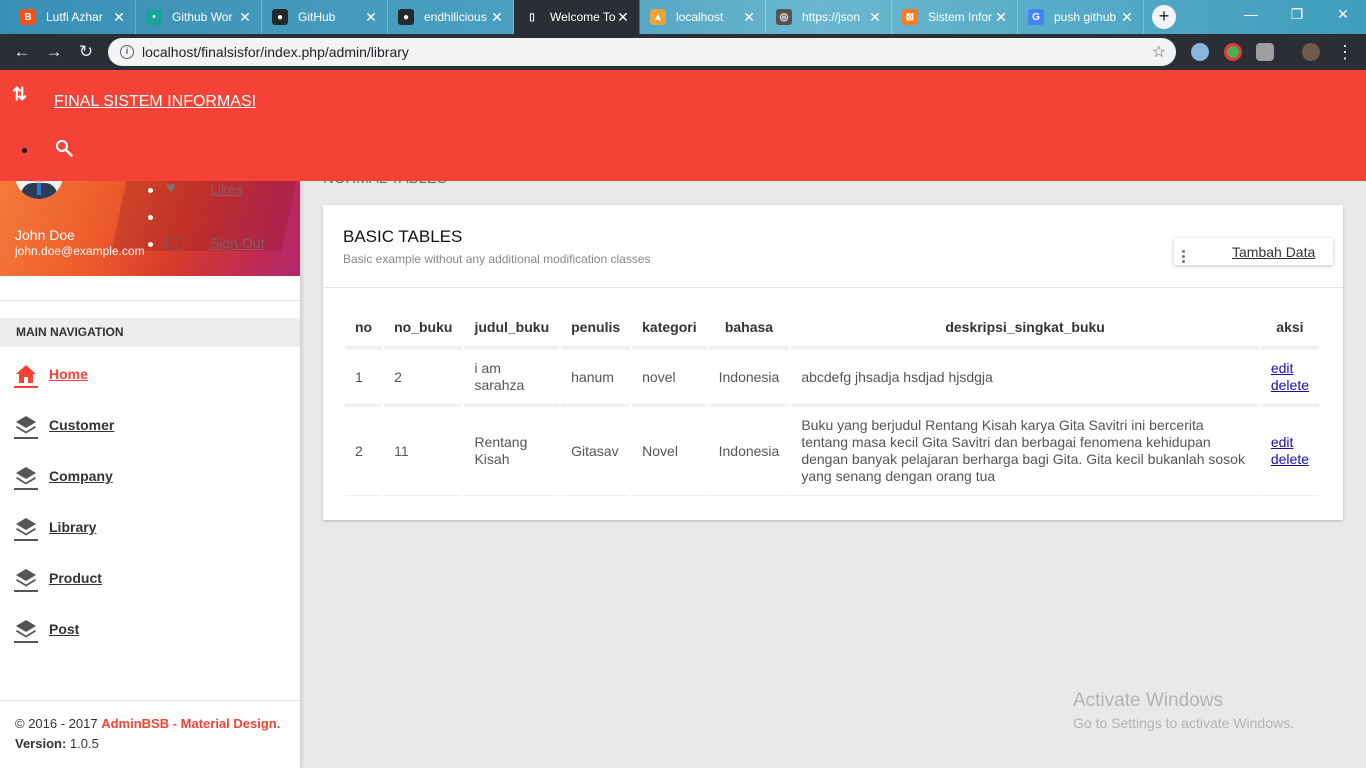  What do you see at coordinates (81, 476) in the screenshot?
I see `sidebar-item-label: Company` at bounding box center [81, 476].